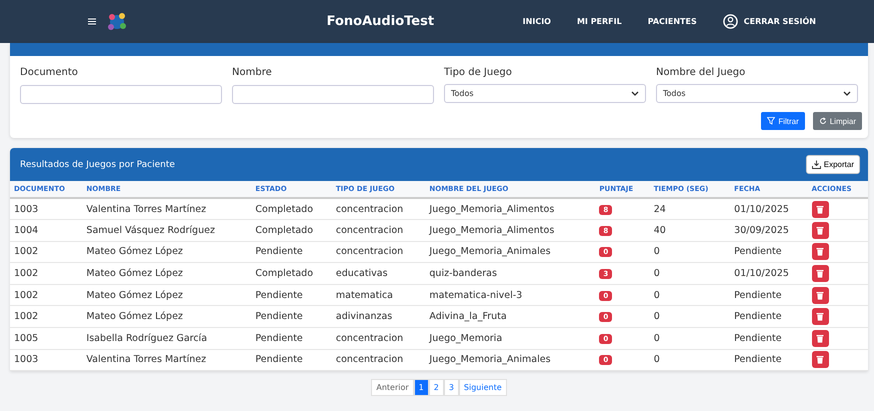 This screenshot has width=874, height=411. I want to click on table-cell: matematica-nivel-3, so click(510, 295).